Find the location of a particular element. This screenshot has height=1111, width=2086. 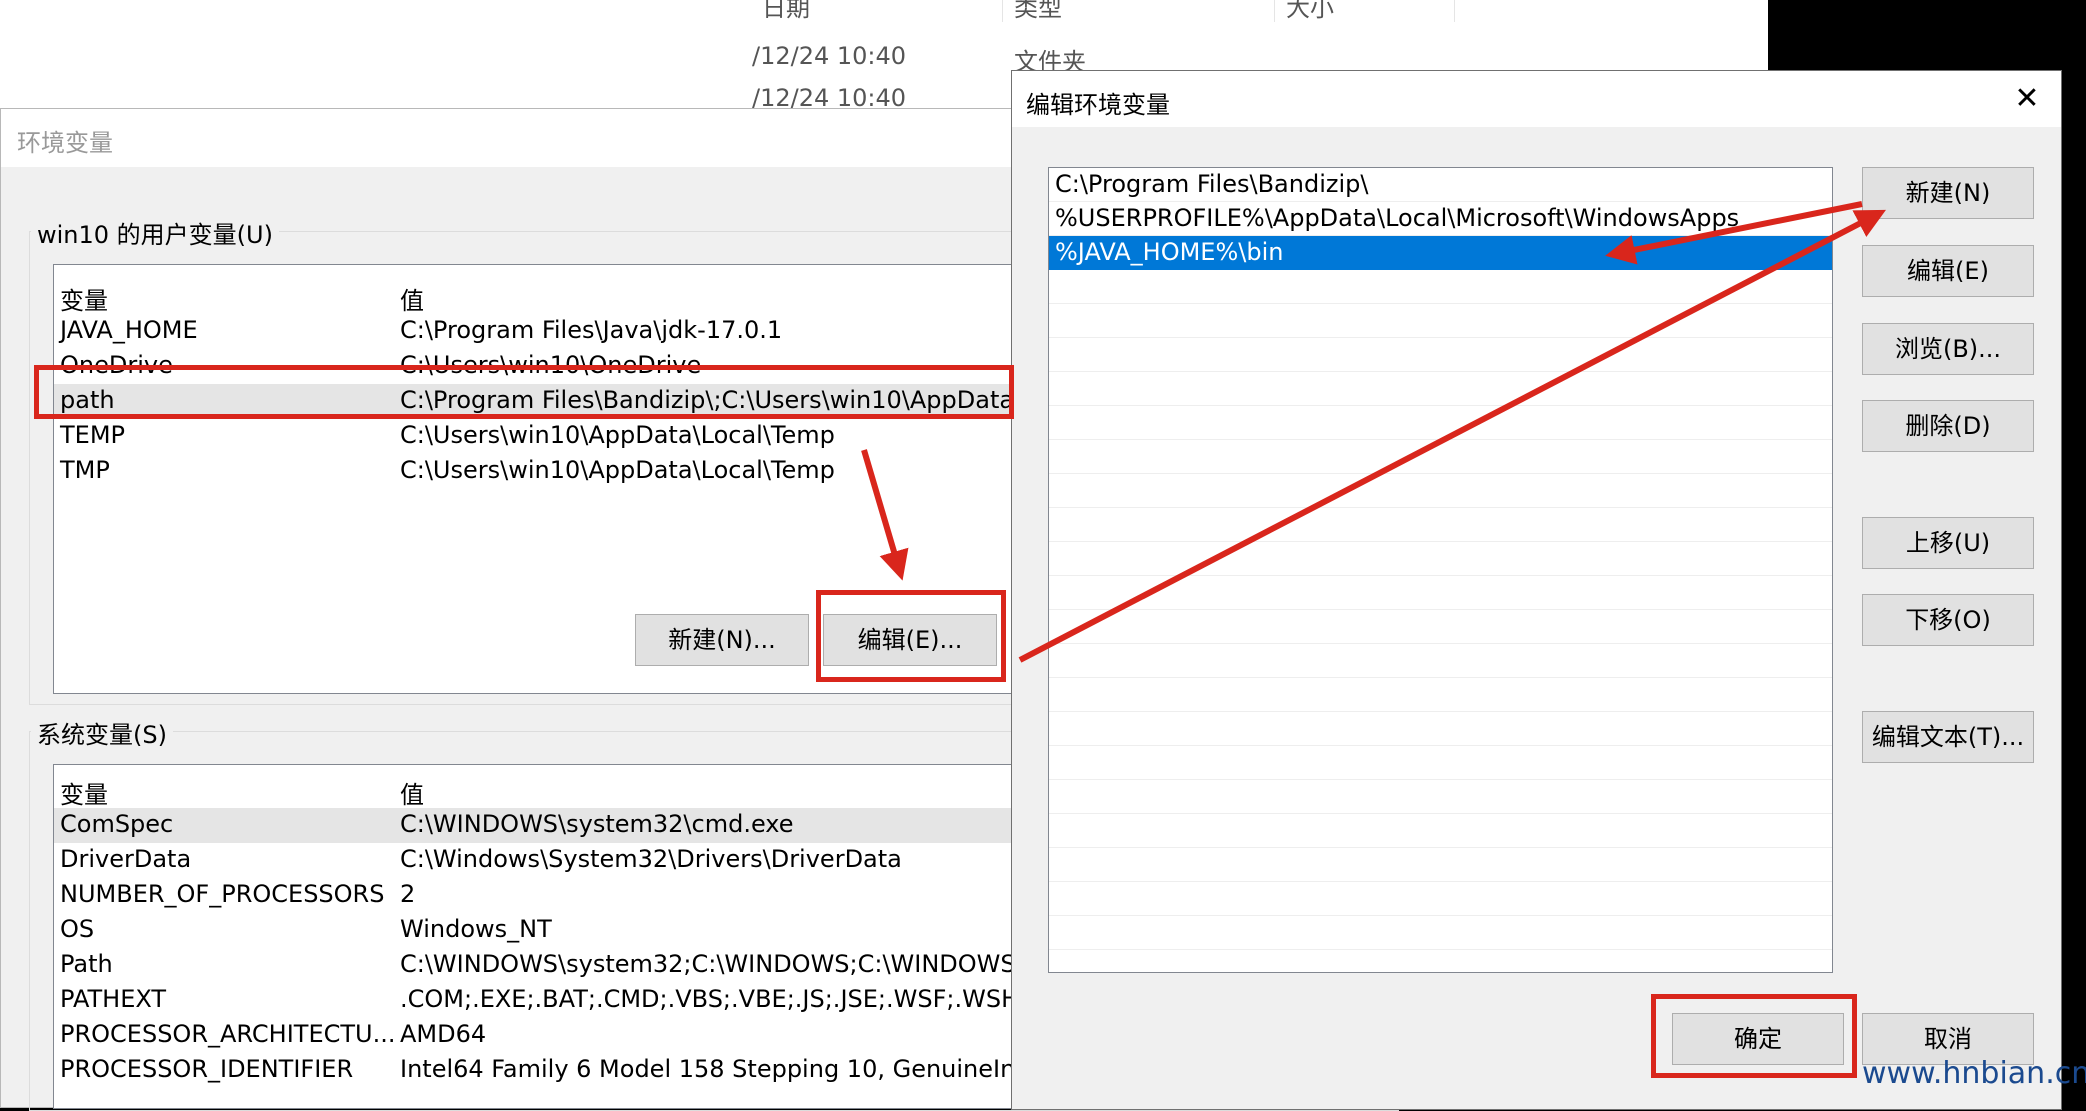

variable-name: PROCESSOR_IDENTIFIER is located at coordinates (207, 1069).